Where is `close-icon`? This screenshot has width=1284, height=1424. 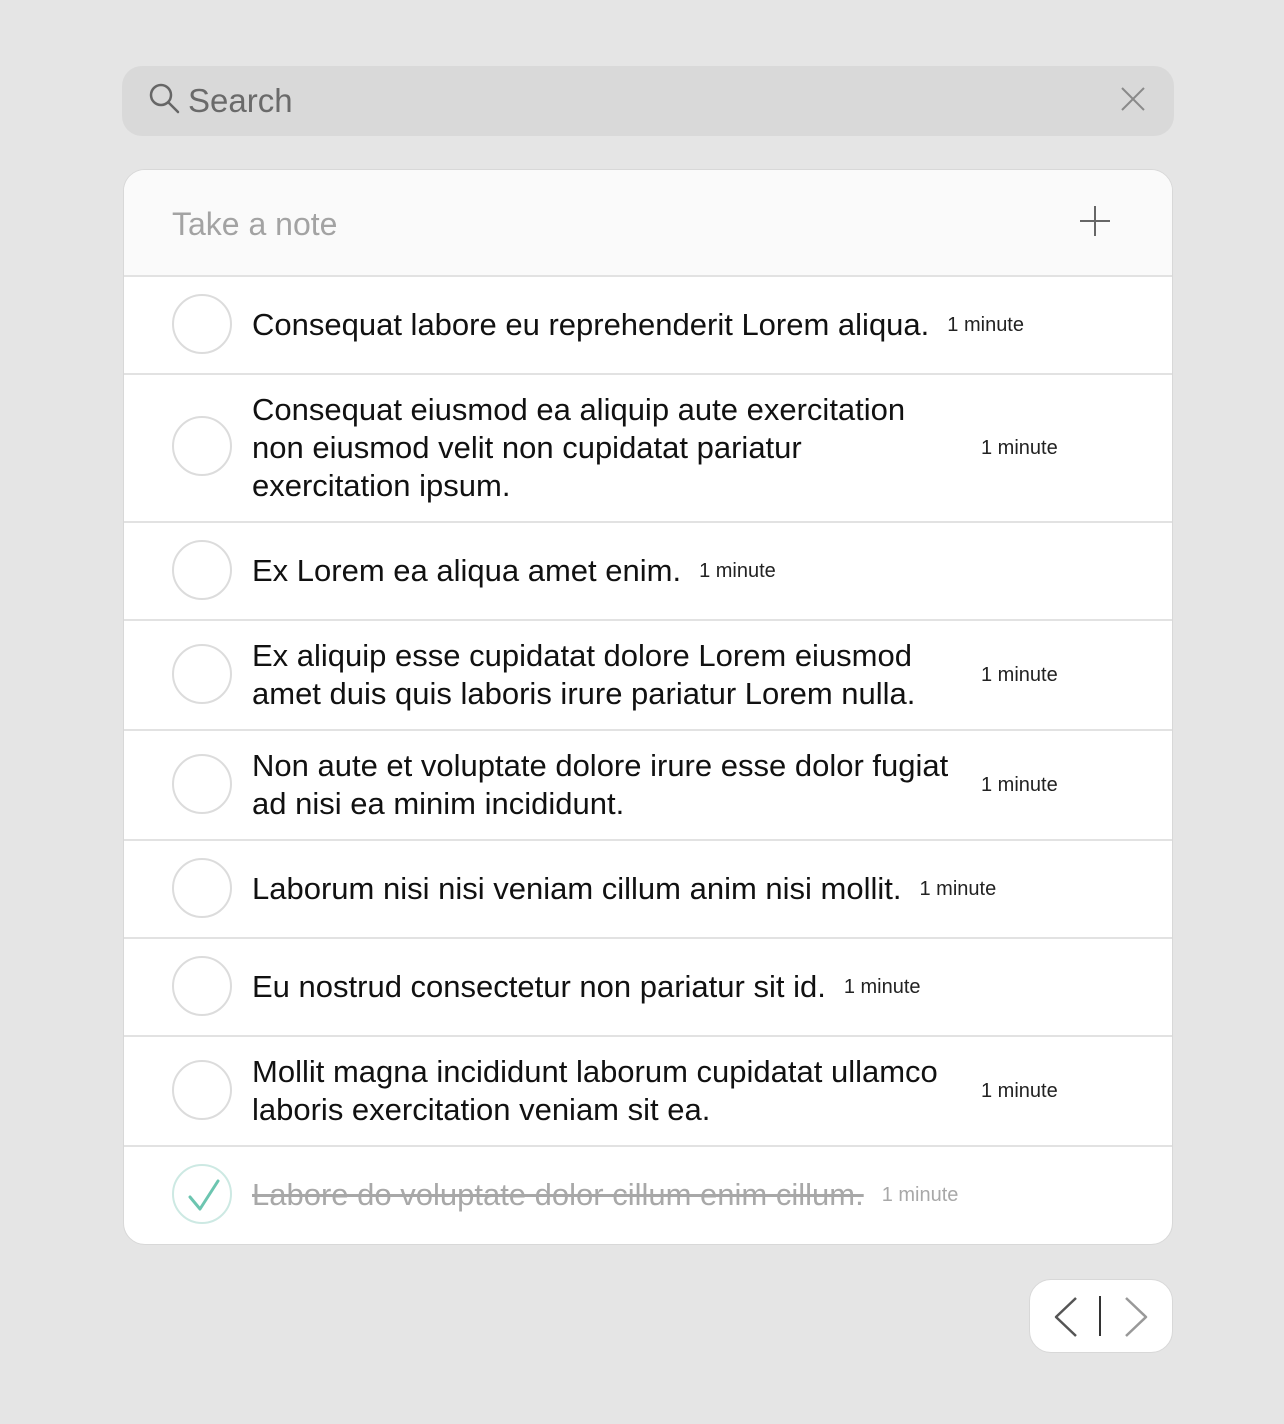
close-icon is located at coordinates (1133, 99).